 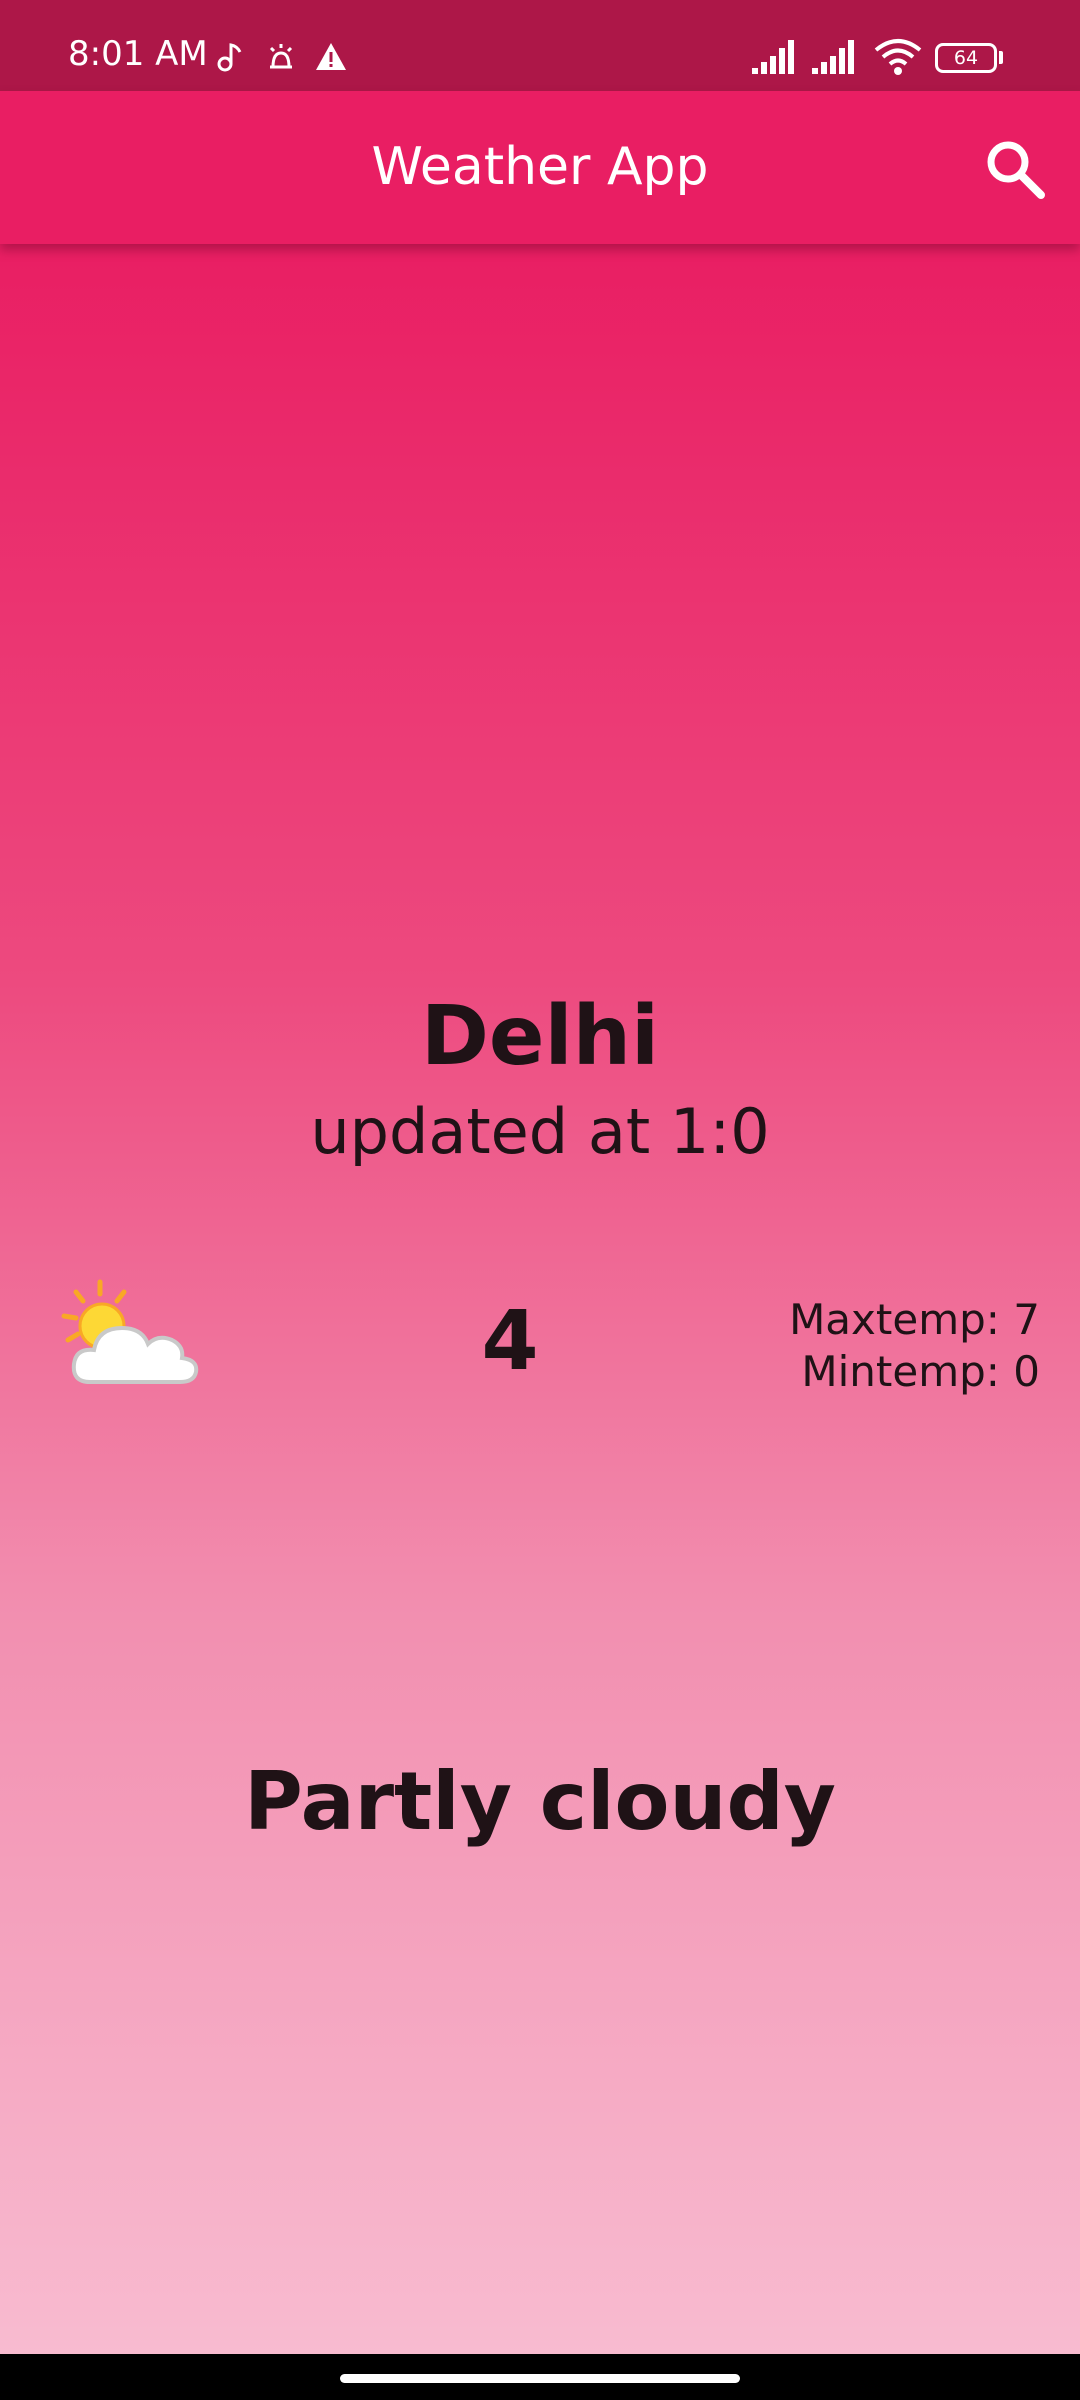 I want to click on max-temp: Maxtemp: 7, so click(x=914, y=1319).